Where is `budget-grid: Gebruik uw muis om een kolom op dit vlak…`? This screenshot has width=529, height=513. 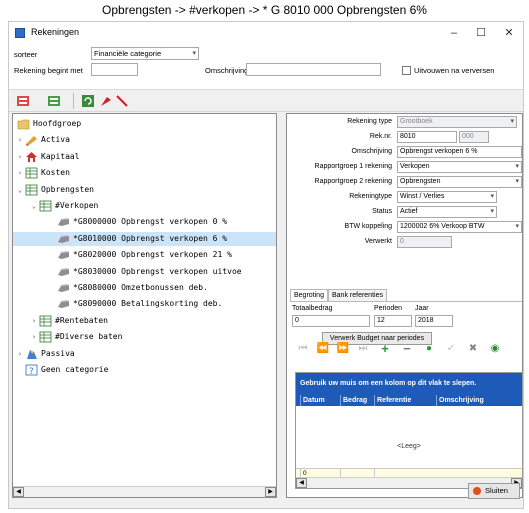 budget-grid: Gebruik uw muis om een kolom op dit vlak… is located at coordinates (409, 430).